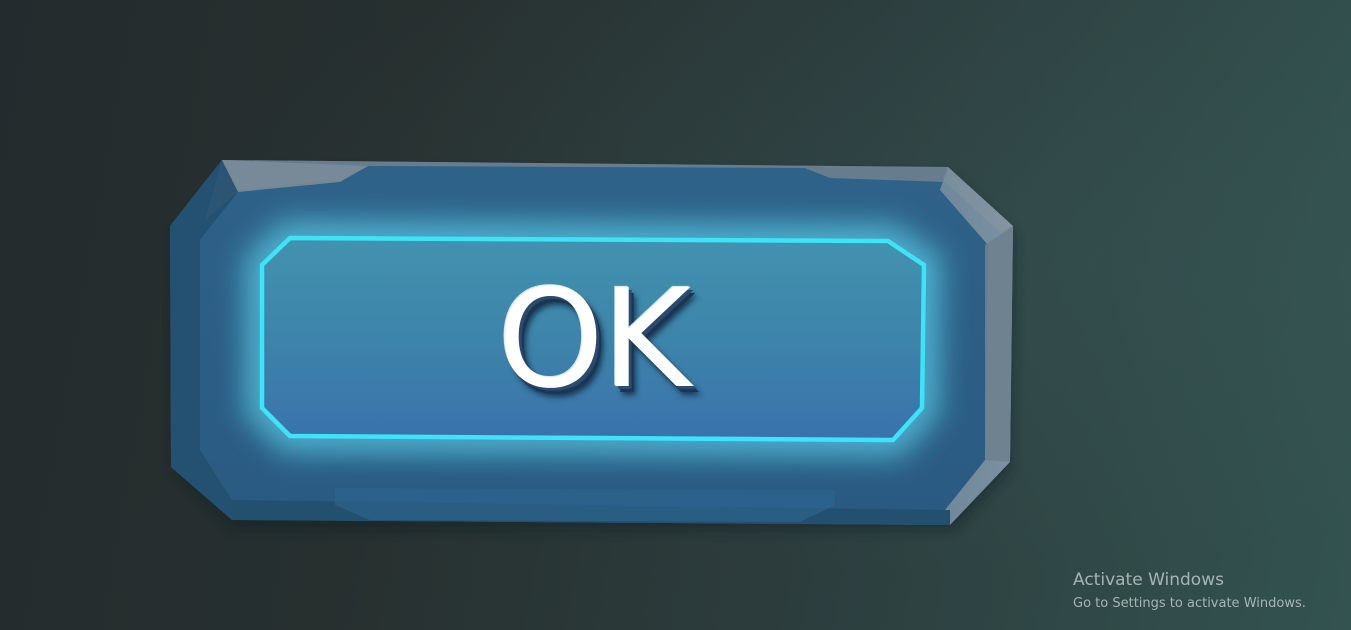 This screenshot has height=630, width=1351. What do you see at coordinates (1148, 580) in the screenshot?
I see `watermark-title: Activate Windows` at bounding box center [1148, 580].